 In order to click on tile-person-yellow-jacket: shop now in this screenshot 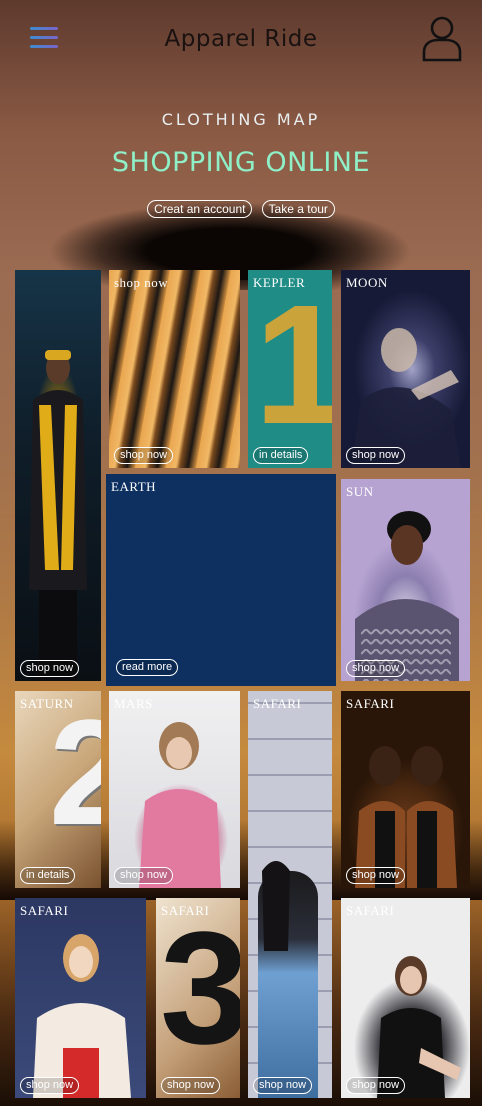, I will do `click(58, 475)`.